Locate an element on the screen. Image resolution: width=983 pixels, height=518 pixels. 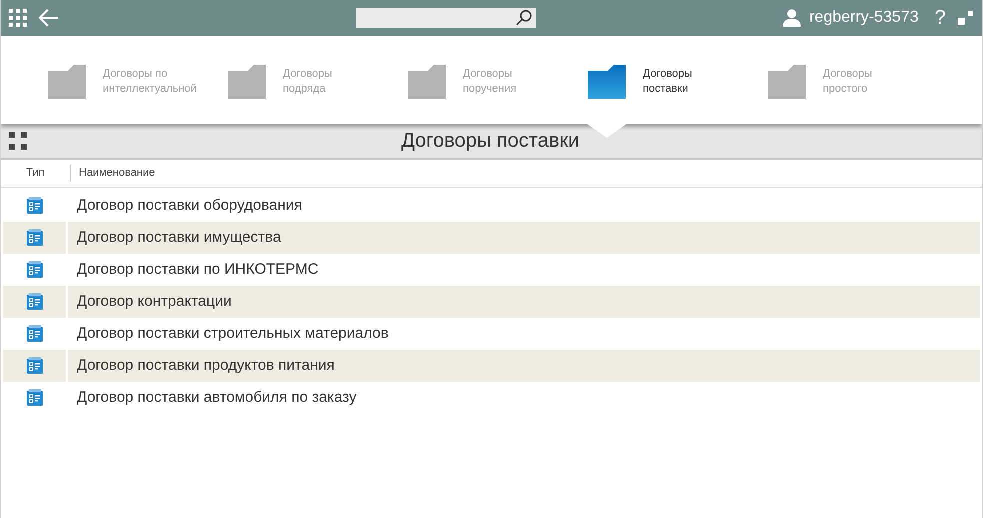
page-title: Договоры поставки is located at coordinates (490, 141).